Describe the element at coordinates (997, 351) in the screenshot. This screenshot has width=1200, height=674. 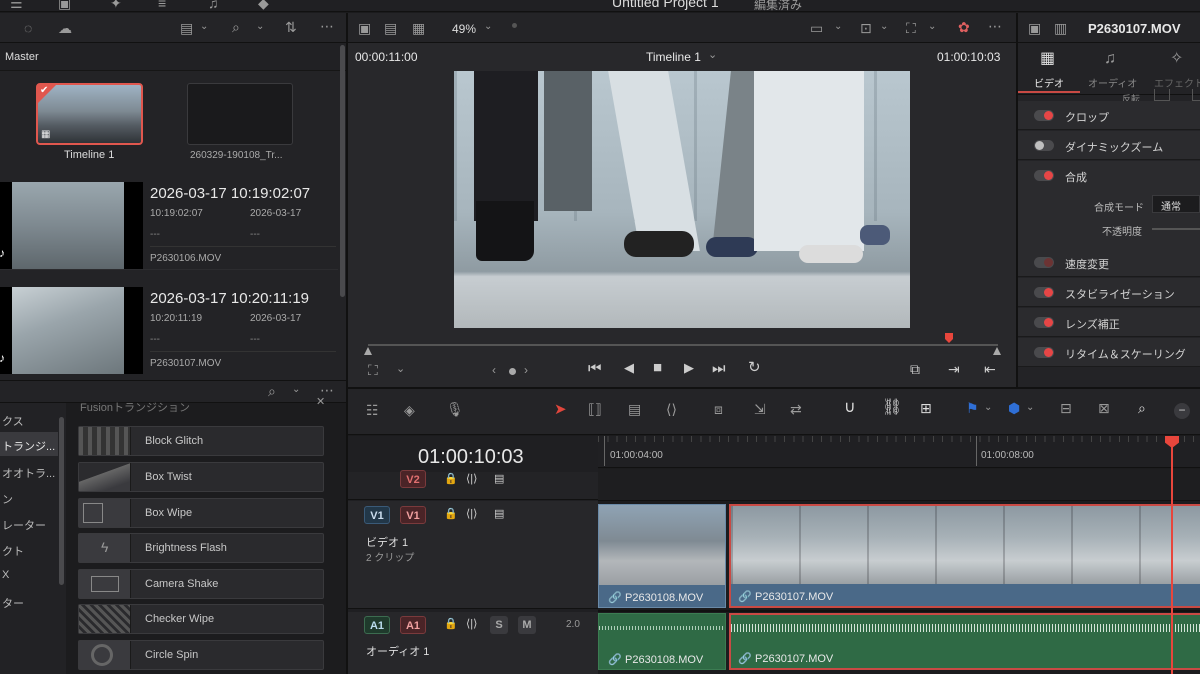
I see `out-handle` at that location.